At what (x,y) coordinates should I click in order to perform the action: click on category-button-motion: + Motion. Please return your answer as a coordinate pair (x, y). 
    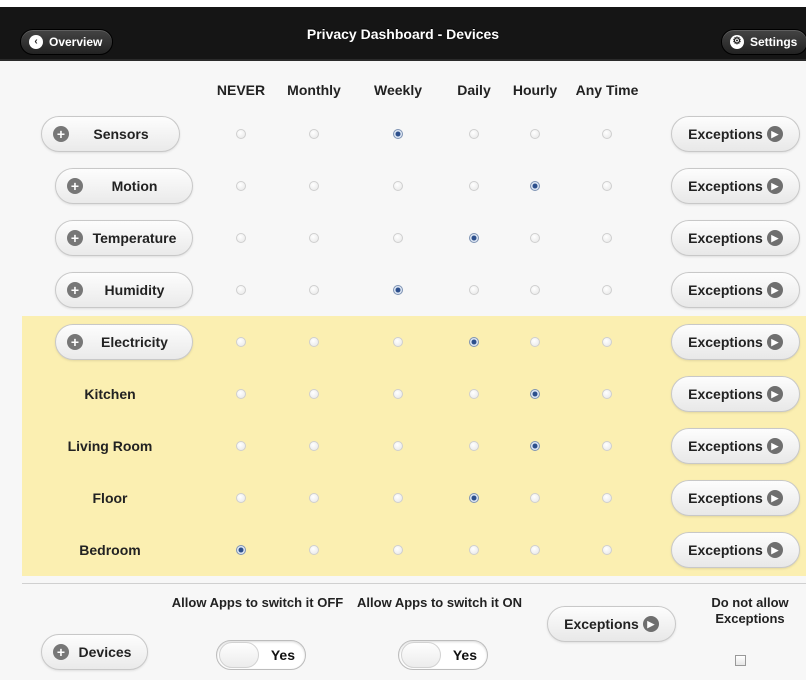
    Looking at the image, I should click on (124, 186).